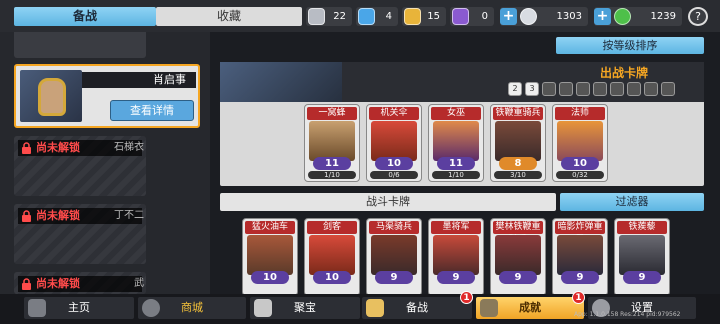 This screenshot has height=324, width=720. I want to click on notification-badge: 1, so click(578, 297).